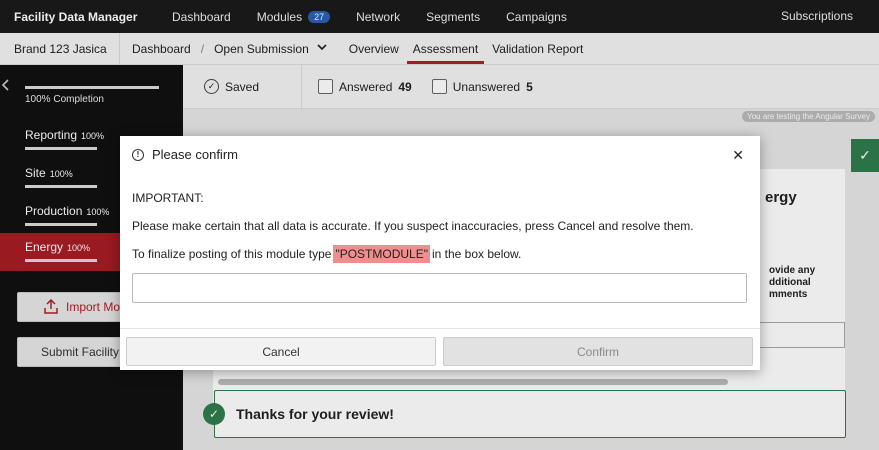 This screenshot has width=879, height=450. What do you see at coordinates (232, 254) in the screenshot?
I see `instructions-before: To finalize posting of this module type` at bounding box center [232, 254].